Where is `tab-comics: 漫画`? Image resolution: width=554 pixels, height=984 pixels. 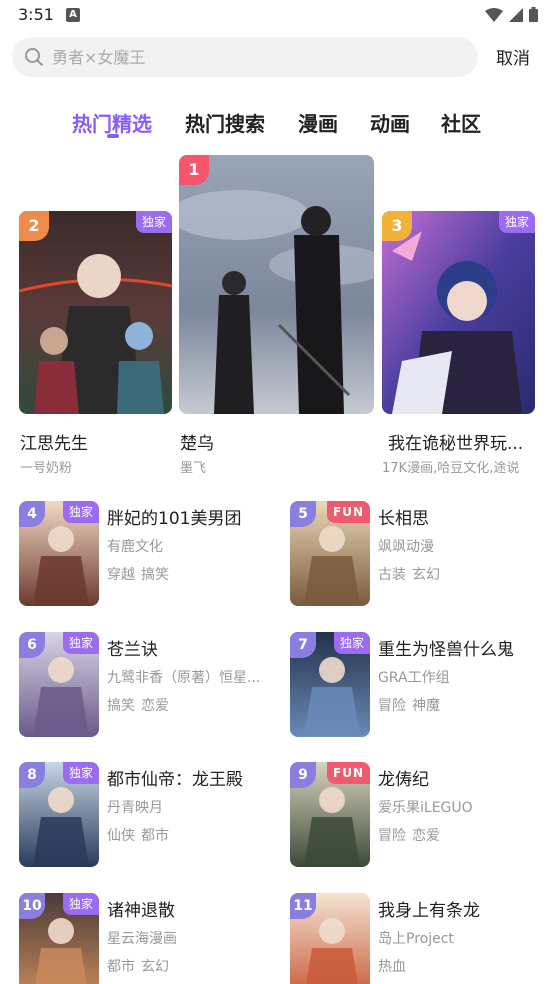
tab-comics: 漫画 is located at coordinates (318, 122).